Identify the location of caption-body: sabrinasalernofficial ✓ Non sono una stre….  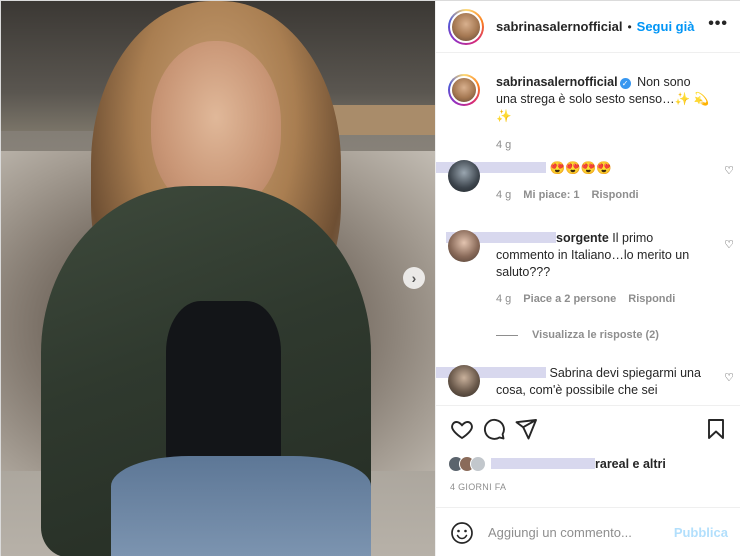
(615, 99).